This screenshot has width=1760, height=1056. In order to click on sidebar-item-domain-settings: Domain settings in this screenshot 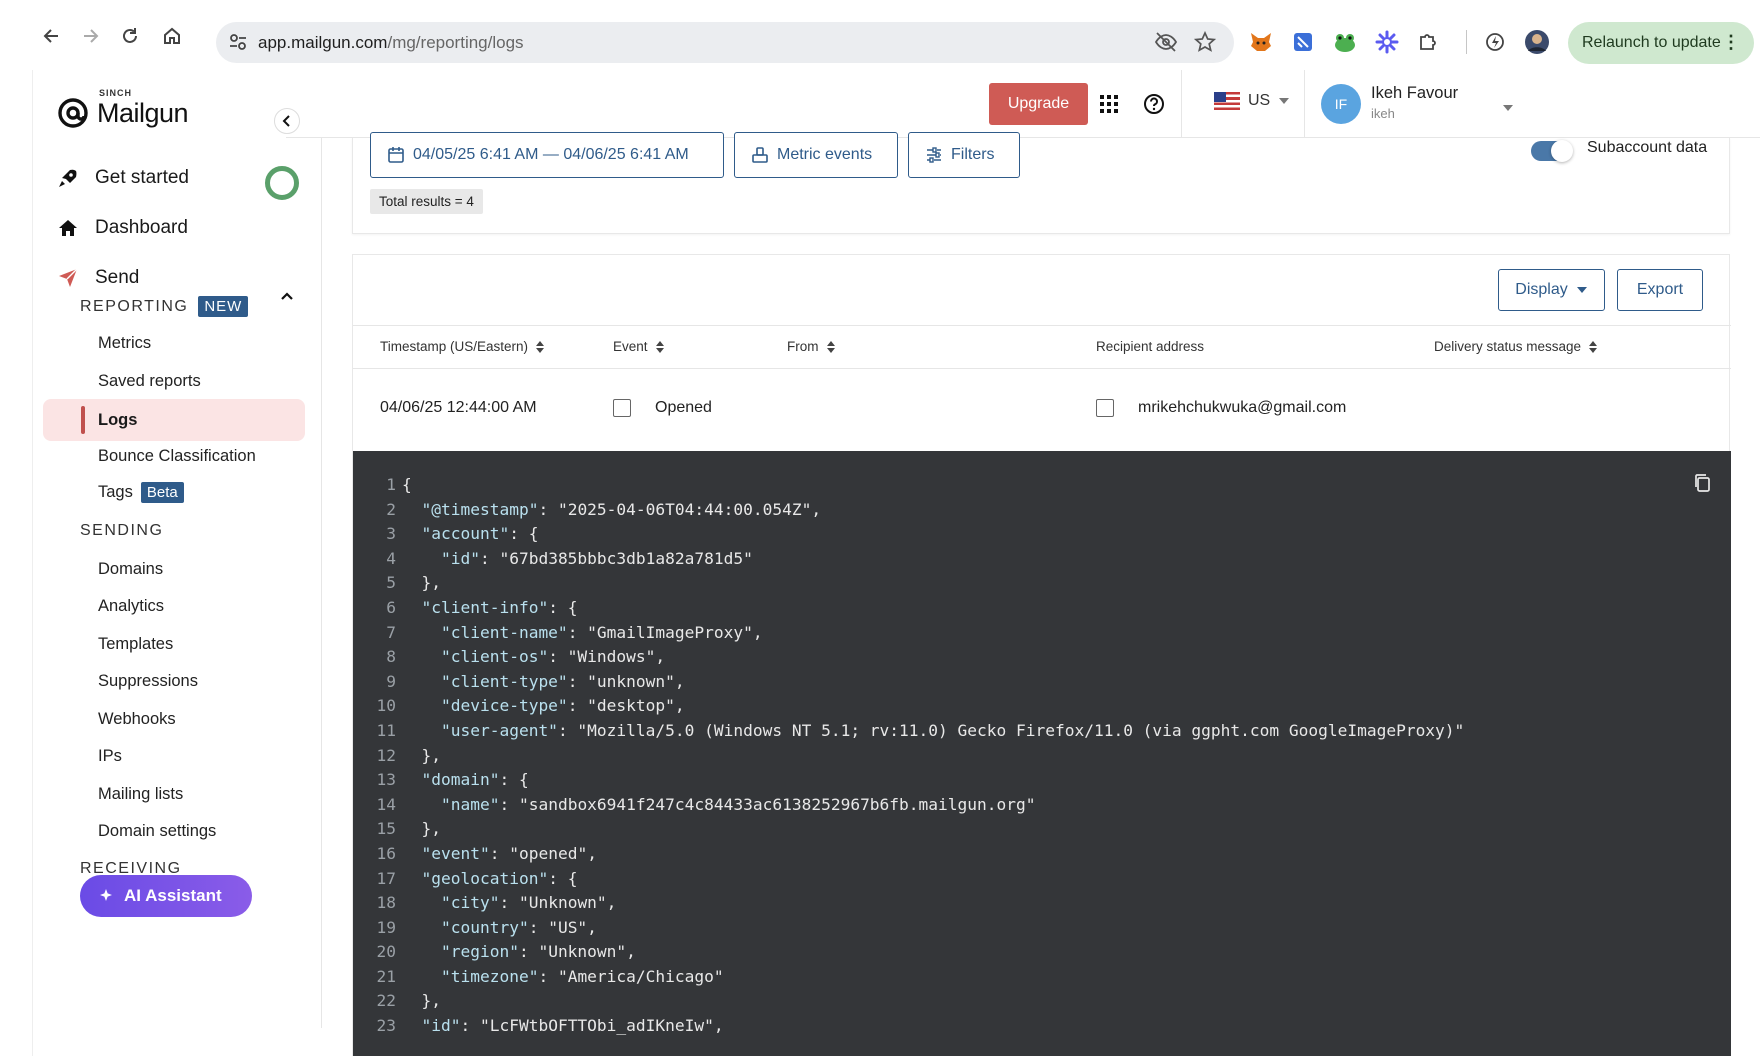, I will do `click(157, 831)`.